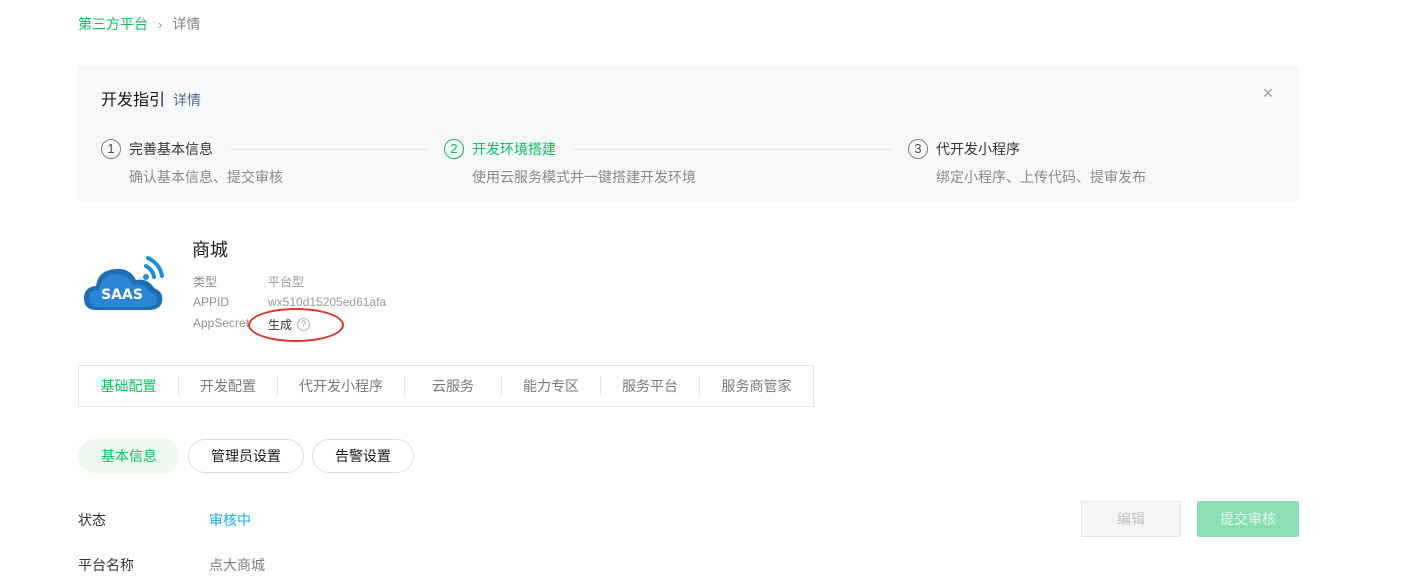 Image resolution: width=1421 pixels, height=578 pixels. I want to click on status-label: 状态, so click(92, 520).